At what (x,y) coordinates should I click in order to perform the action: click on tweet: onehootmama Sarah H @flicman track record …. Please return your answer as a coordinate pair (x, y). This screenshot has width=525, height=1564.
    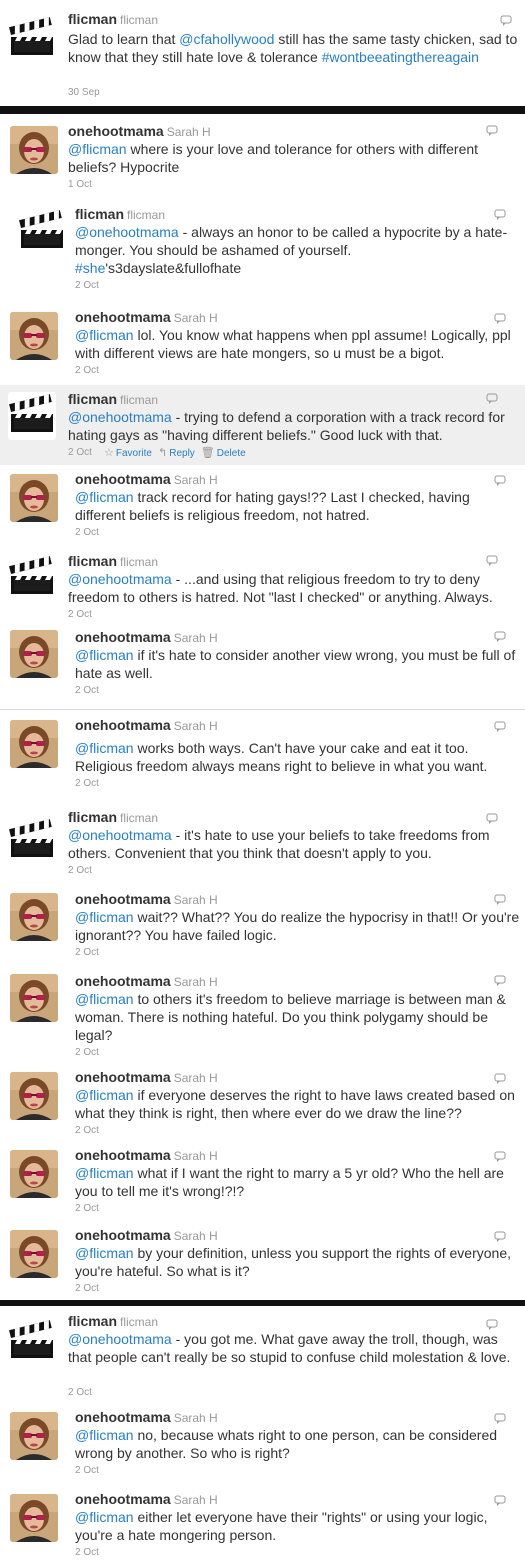
    Looking at the image, I should click on (262, 506).